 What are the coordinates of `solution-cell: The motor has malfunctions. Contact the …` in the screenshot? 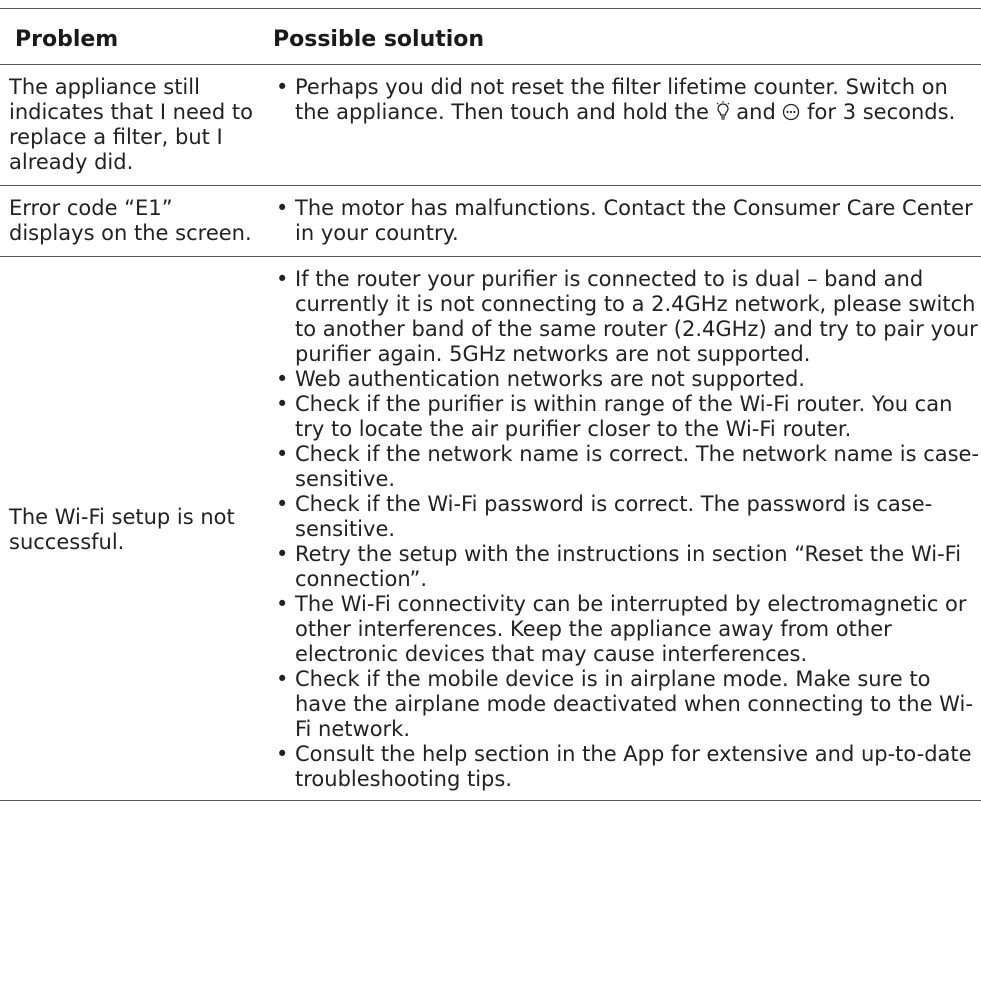 It's located at (625, 221).